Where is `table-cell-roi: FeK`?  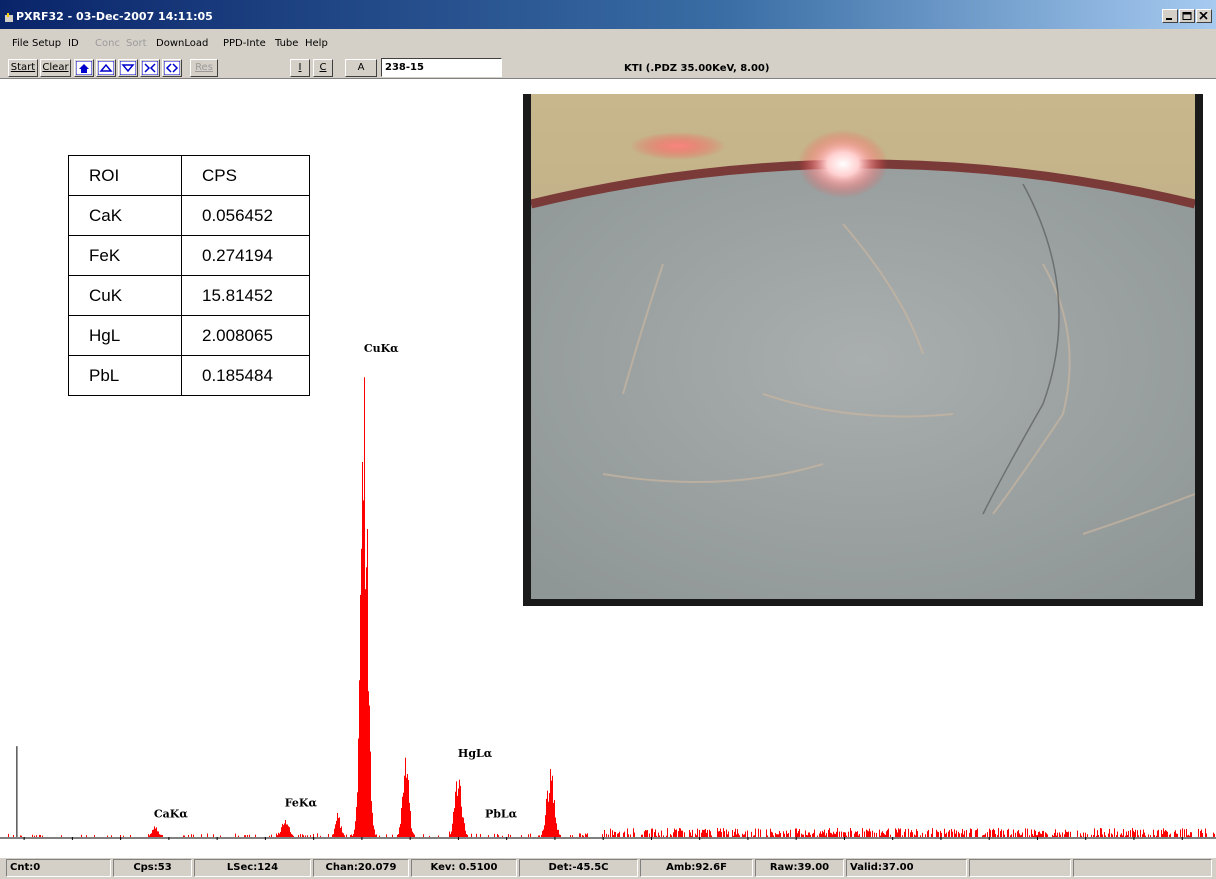
table-cell-roi: FeK is located at coordinates (125, 255).